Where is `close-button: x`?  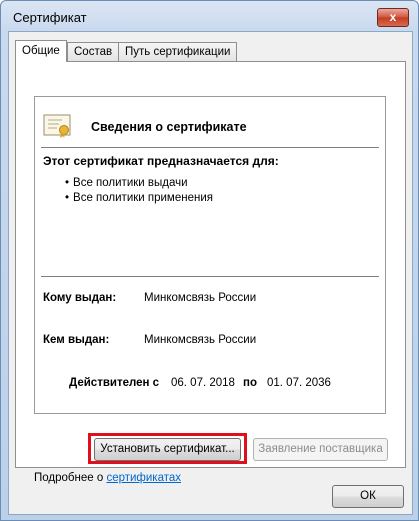 close-button: x is located at coordinates (393, 17).